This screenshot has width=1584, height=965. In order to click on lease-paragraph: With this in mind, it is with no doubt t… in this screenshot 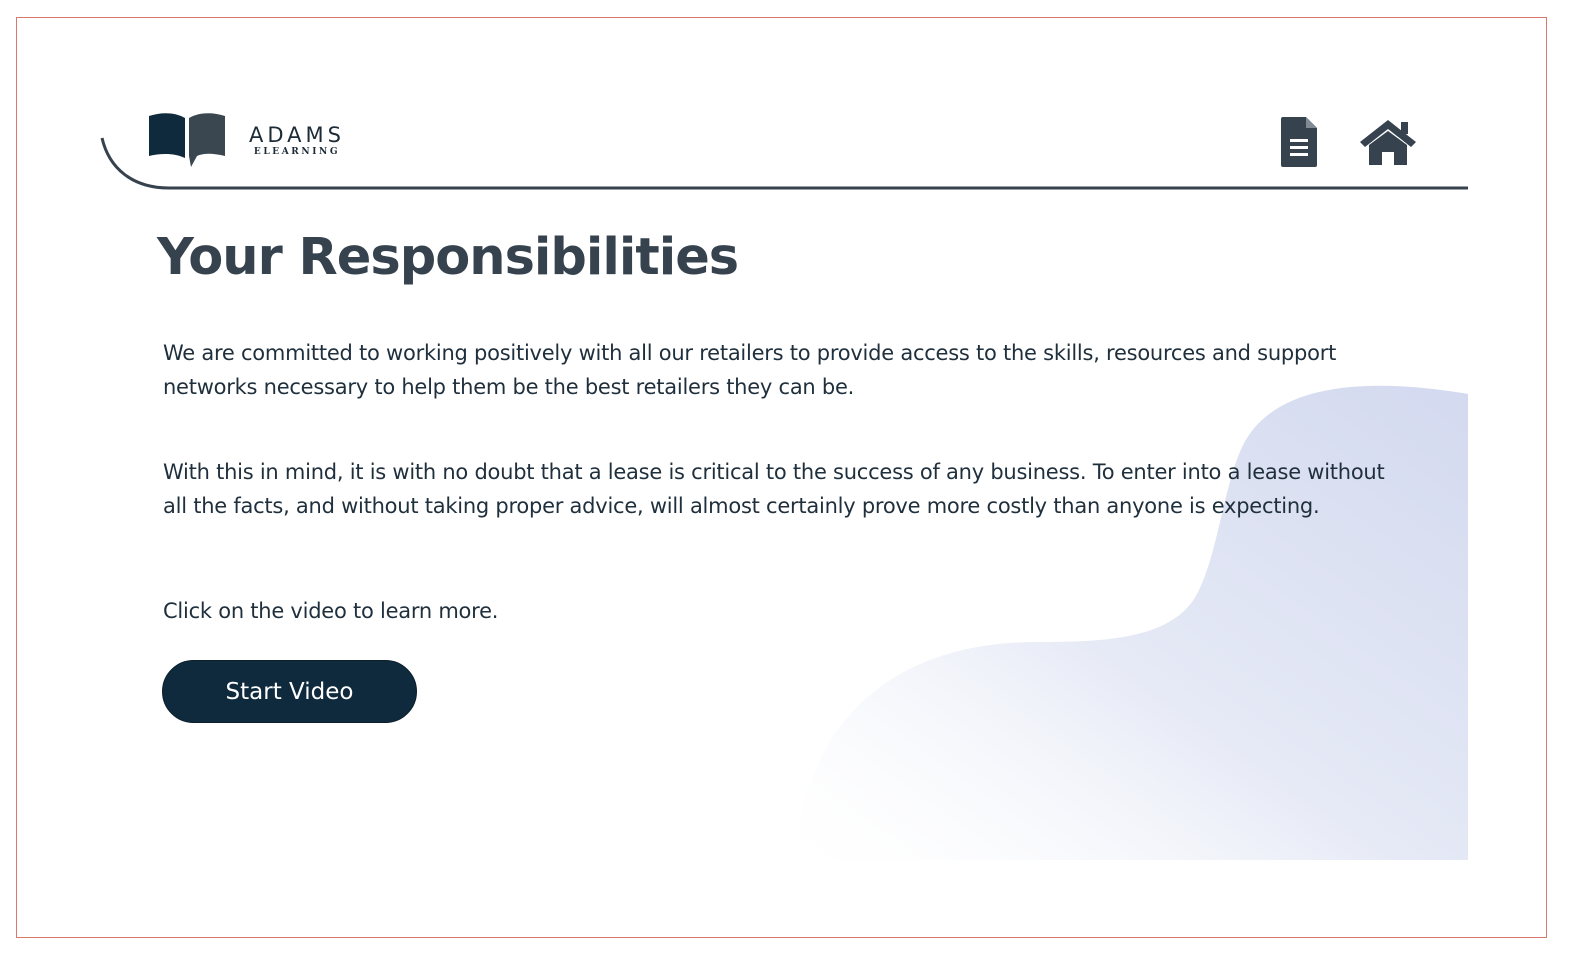, I will do `click(774, 489)`.